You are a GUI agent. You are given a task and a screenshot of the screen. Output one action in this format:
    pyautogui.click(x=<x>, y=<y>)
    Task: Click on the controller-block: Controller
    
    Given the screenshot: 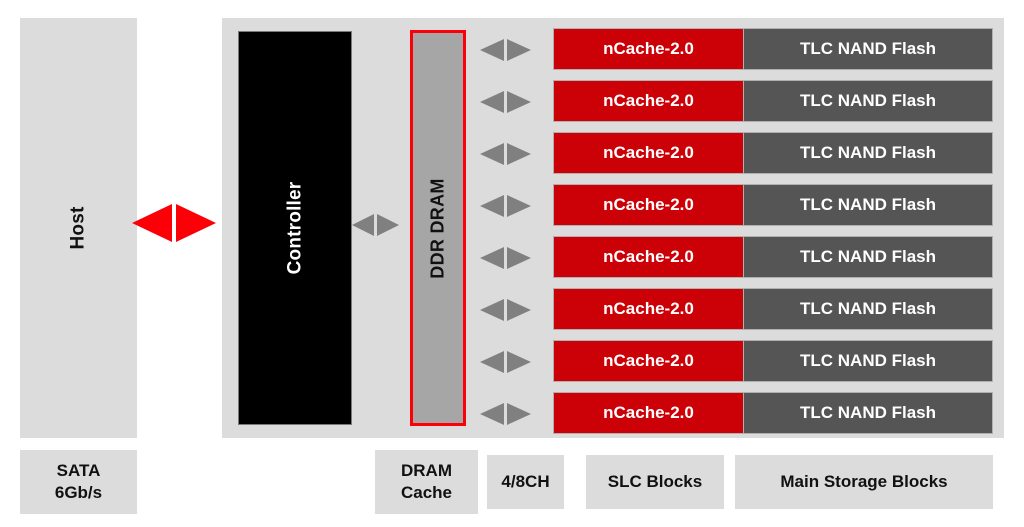 What is the action you would take?
    pyautogui.click(x=295, y=228)
    